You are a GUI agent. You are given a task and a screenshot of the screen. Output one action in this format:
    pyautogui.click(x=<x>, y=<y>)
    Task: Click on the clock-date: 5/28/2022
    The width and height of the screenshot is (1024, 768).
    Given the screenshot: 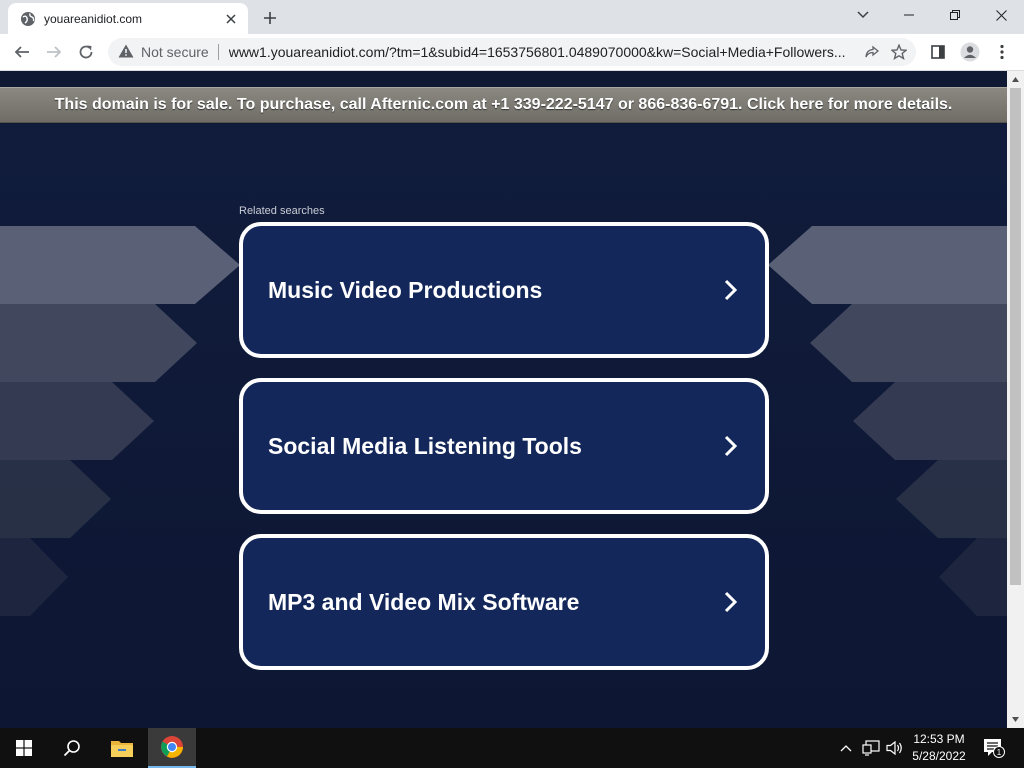 What is the action you would take?
    pyautogui.click(x=939, y=756)
    